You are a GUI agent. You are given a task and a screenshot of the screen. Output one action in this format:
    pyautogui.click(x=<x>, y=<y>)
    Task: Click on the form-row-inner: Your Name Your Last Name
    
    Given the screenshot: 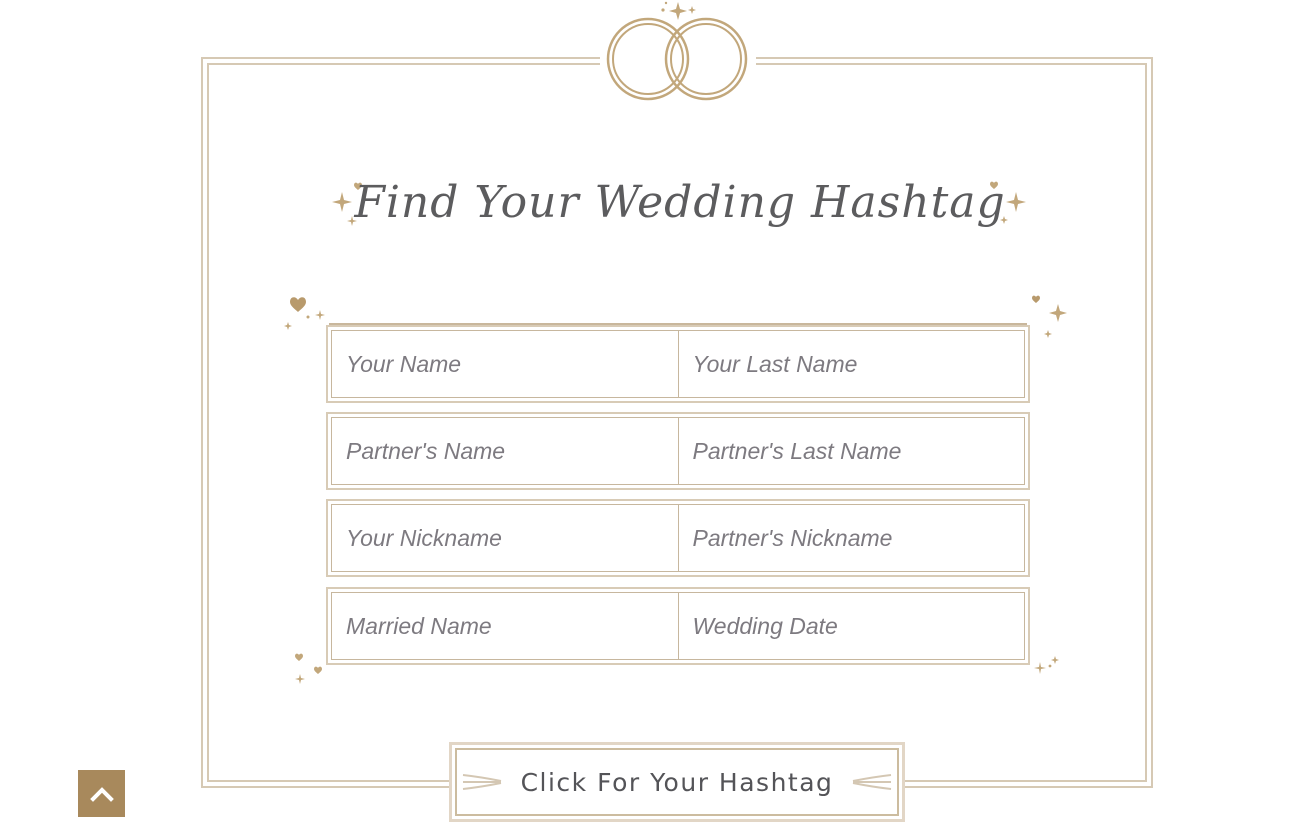 What is the action you would take?
    pyautogui.click(x=678, y=364)
    